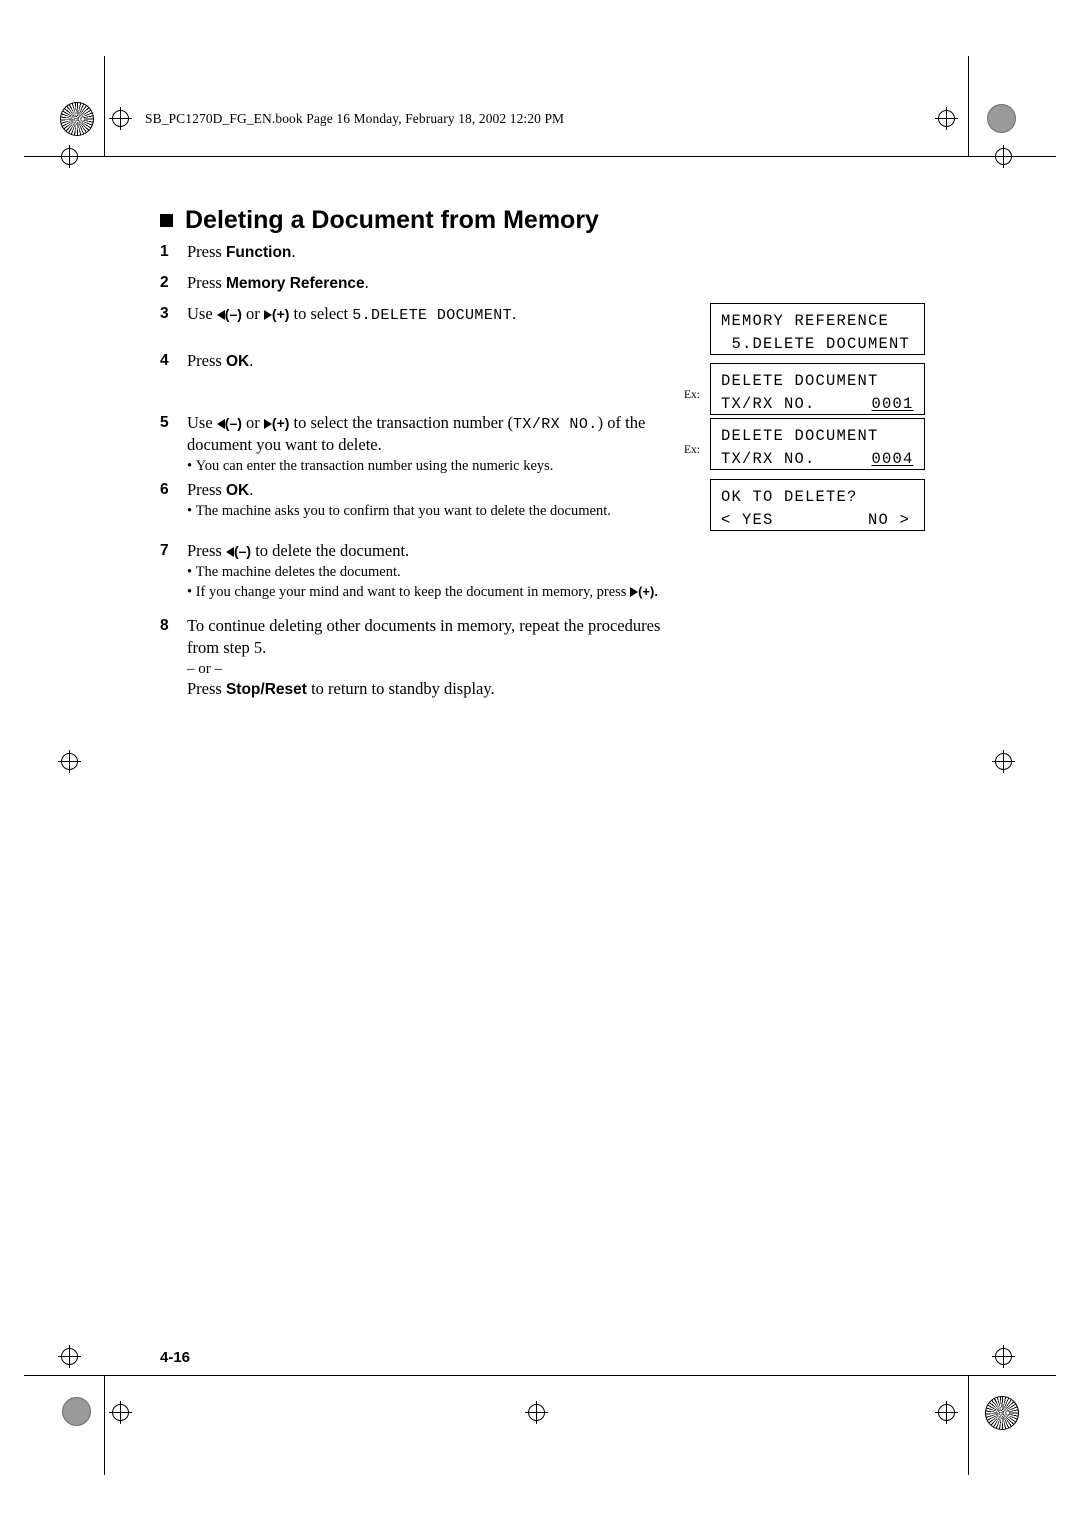  I want to click on step-2-bold: Memory Reference, so click(295, 283).